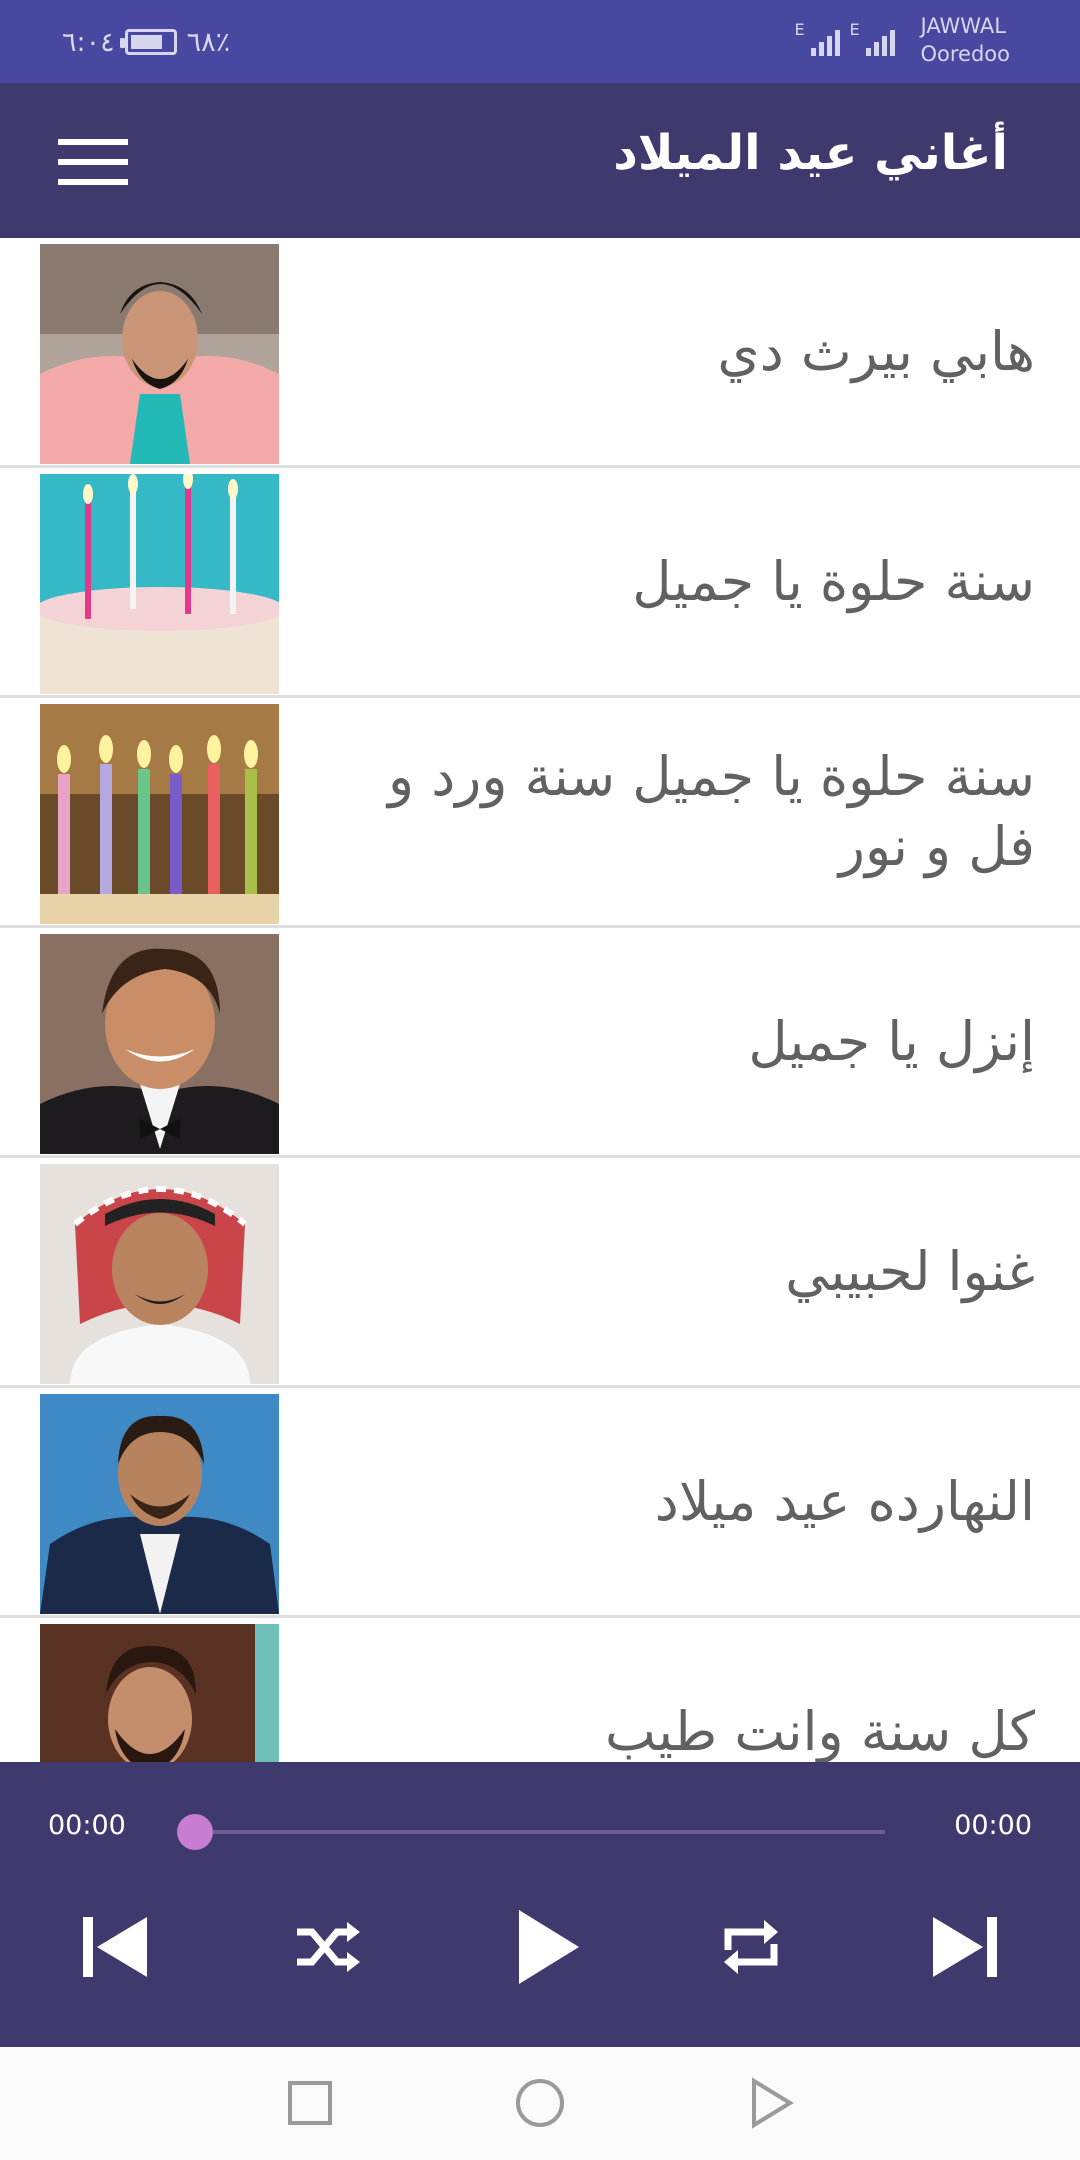 This screenshot has height=2160, width=1080. Describe the element at coordinates (903, 40) in the screenshot. I see `status-right: E E JAWWAL Ooredoo` at that location.